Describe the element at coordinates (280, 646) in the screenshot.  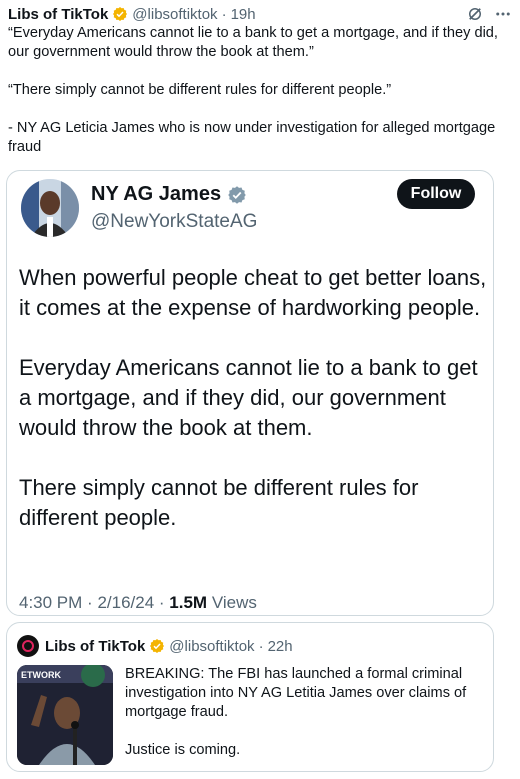
I see `quoted2-time: 22h` at that location.